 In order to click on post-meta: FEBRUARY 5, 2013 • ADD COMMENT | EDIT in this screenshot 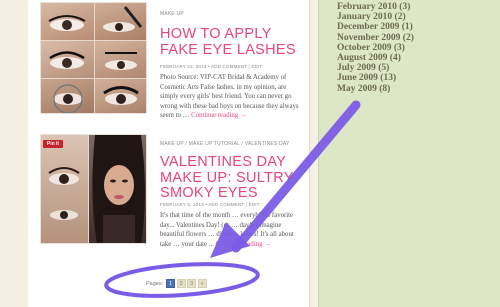, I will do `click(210, 204)`.